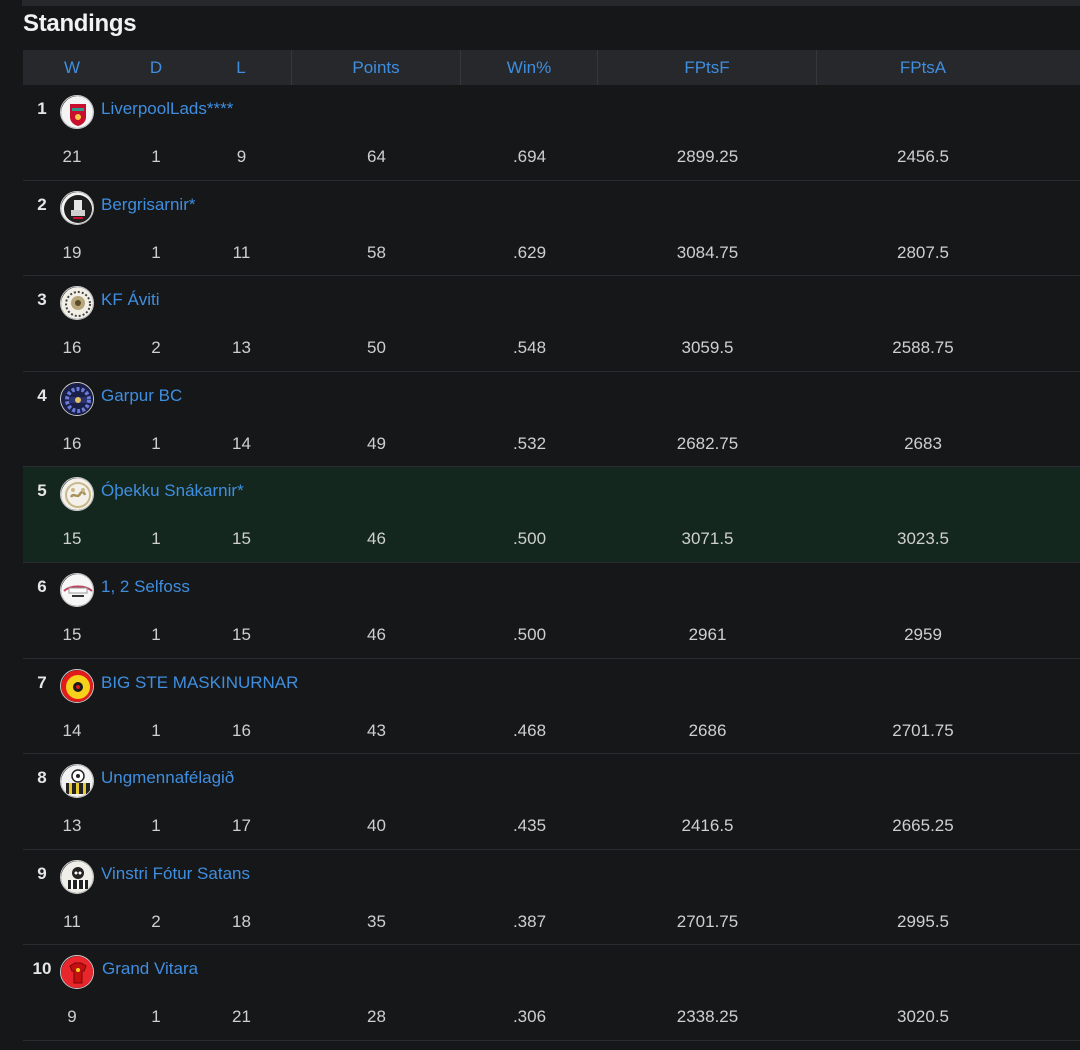  Describe the element at coordinates (77, 589) in the screenshot. I see `selfoss-badge-icon` at that location.